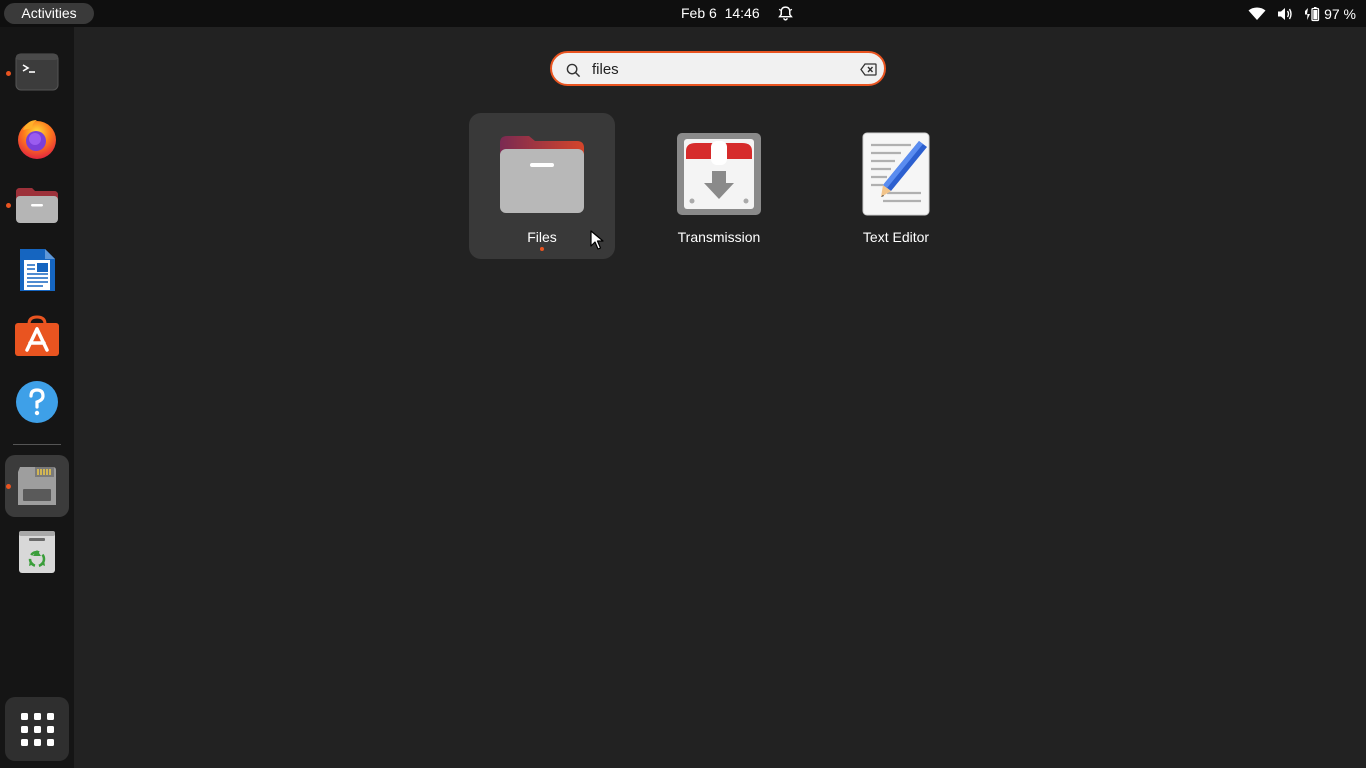 The image size is (1366, 768). What do you see at coordinates (720, 13) in the screenshot?
I see `clock: Feb 6 14:46` at bounding box center [720, 13].